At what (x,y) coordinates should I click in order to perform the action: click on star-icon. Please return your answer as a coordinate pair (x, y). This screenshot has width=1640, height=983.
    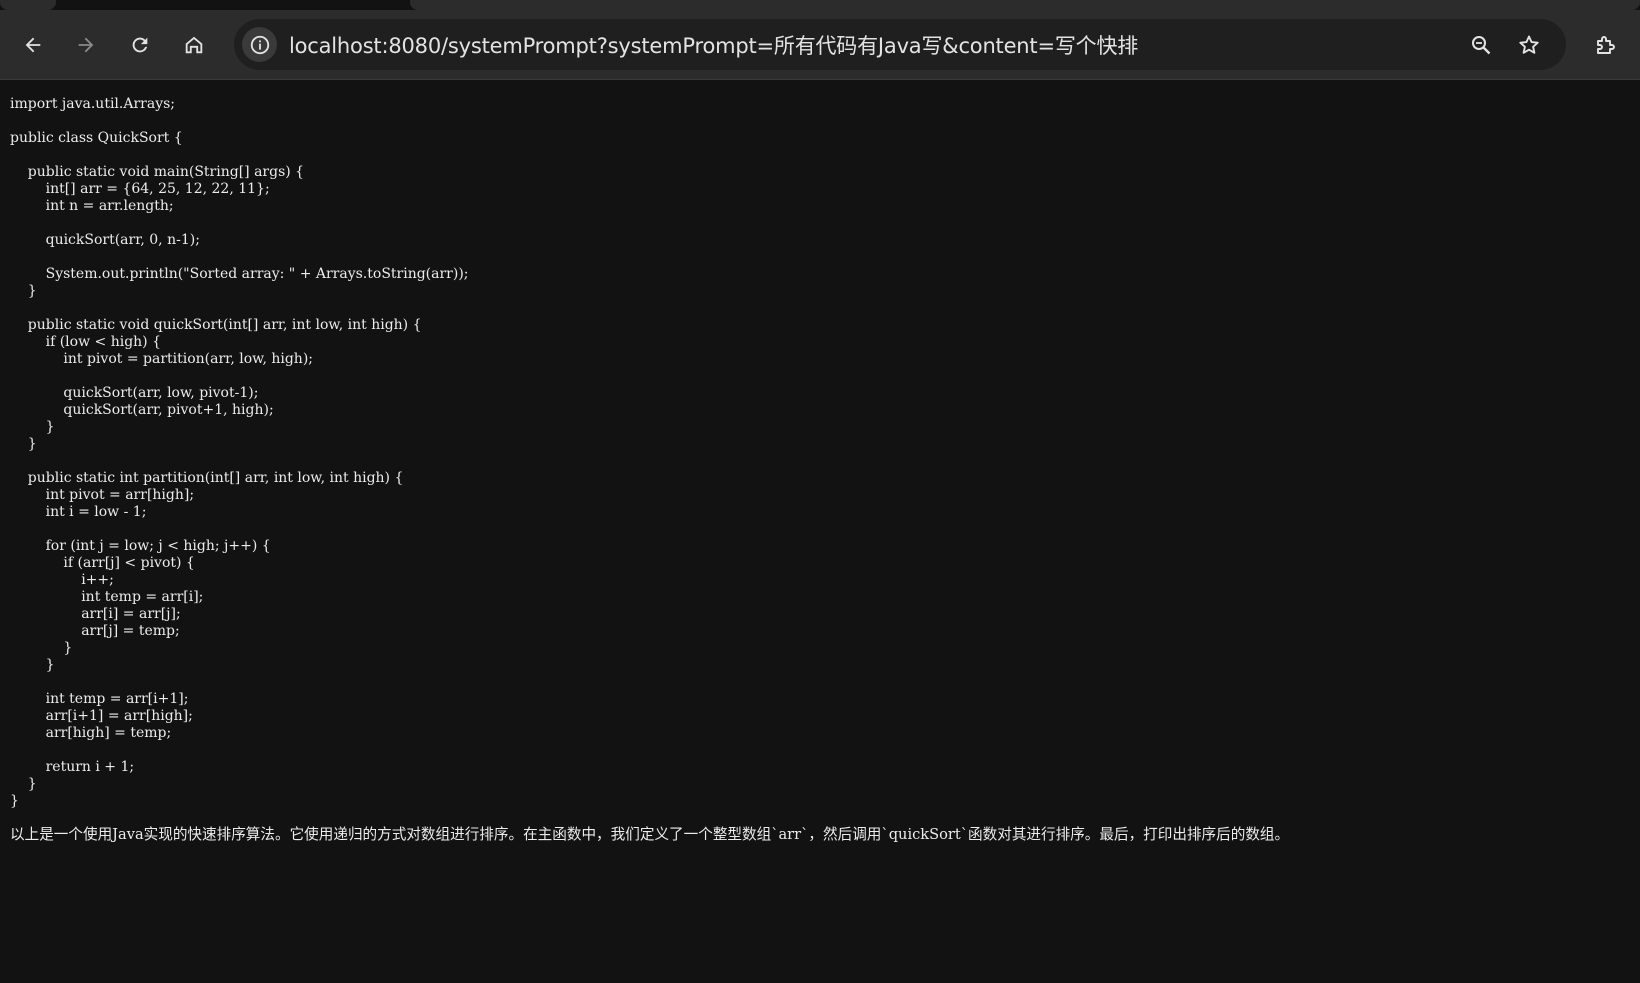
    Looking at the image, I should click on (1529, 44).